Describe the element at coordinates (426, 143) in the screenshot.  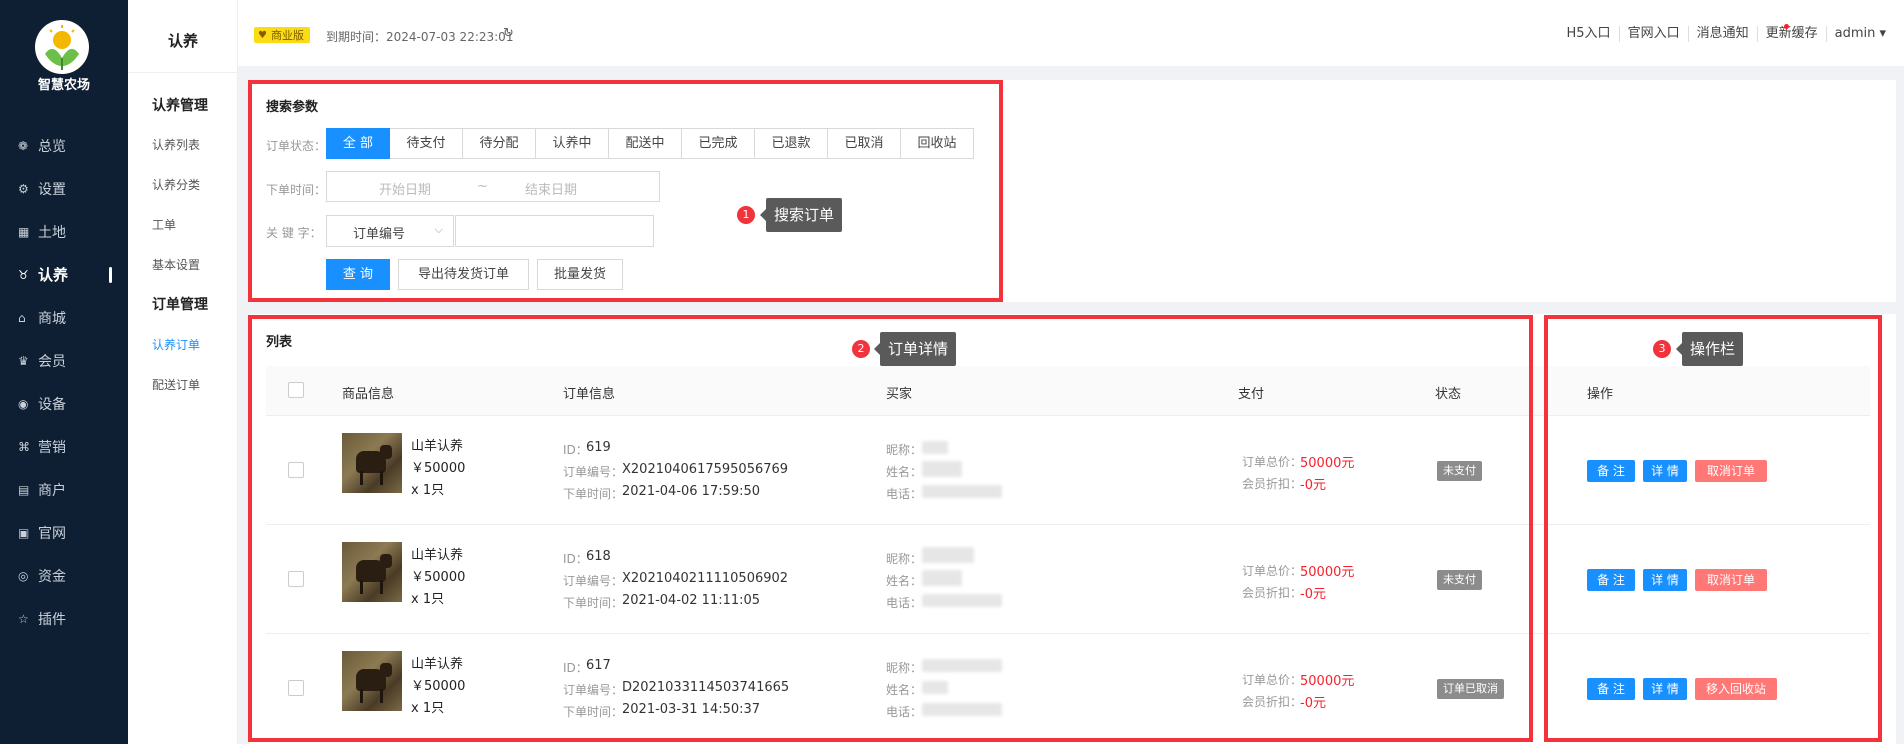
I see `status-pending-pay: 待支付` at that location.